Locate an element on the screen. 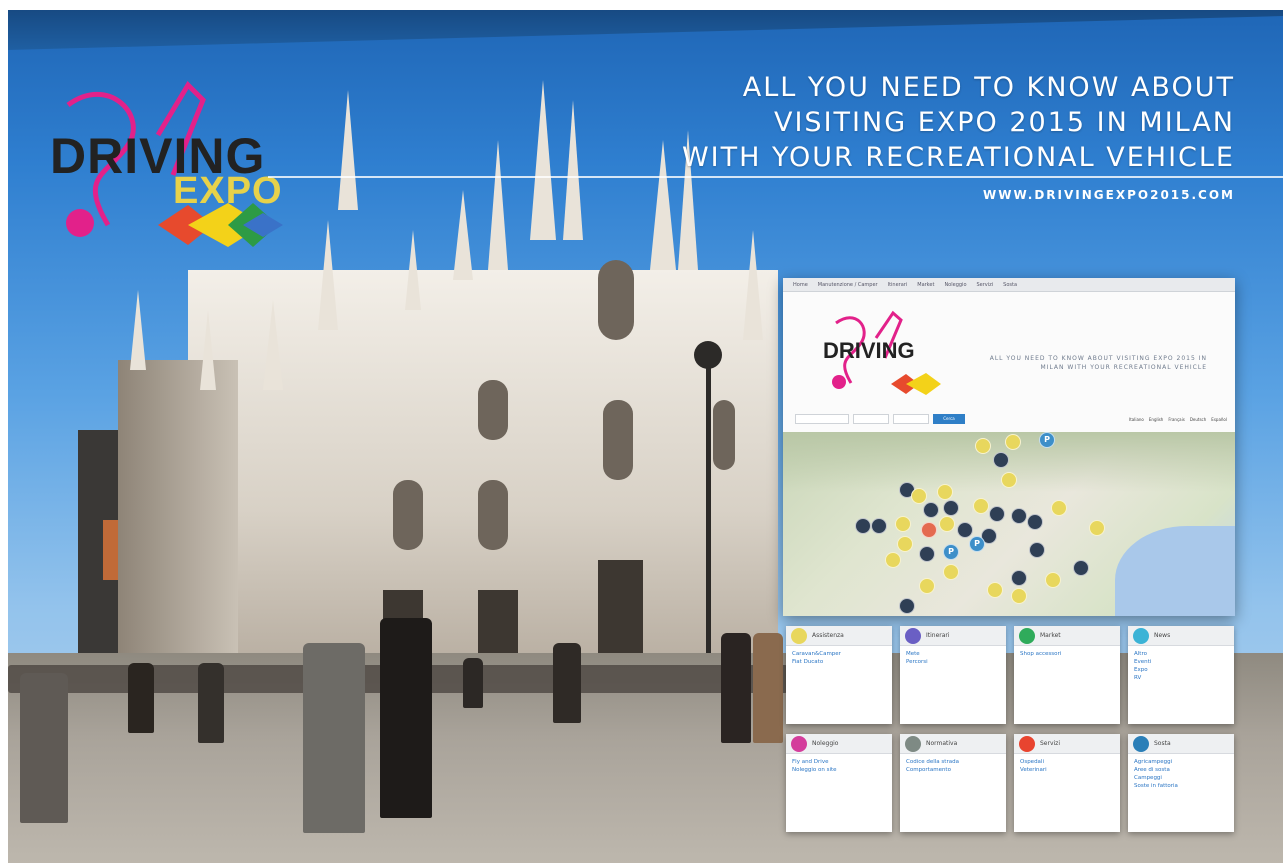 The height and width of the screenshot is (863, 1283). tile-title: Normativa is located at coordinates (942, 743).